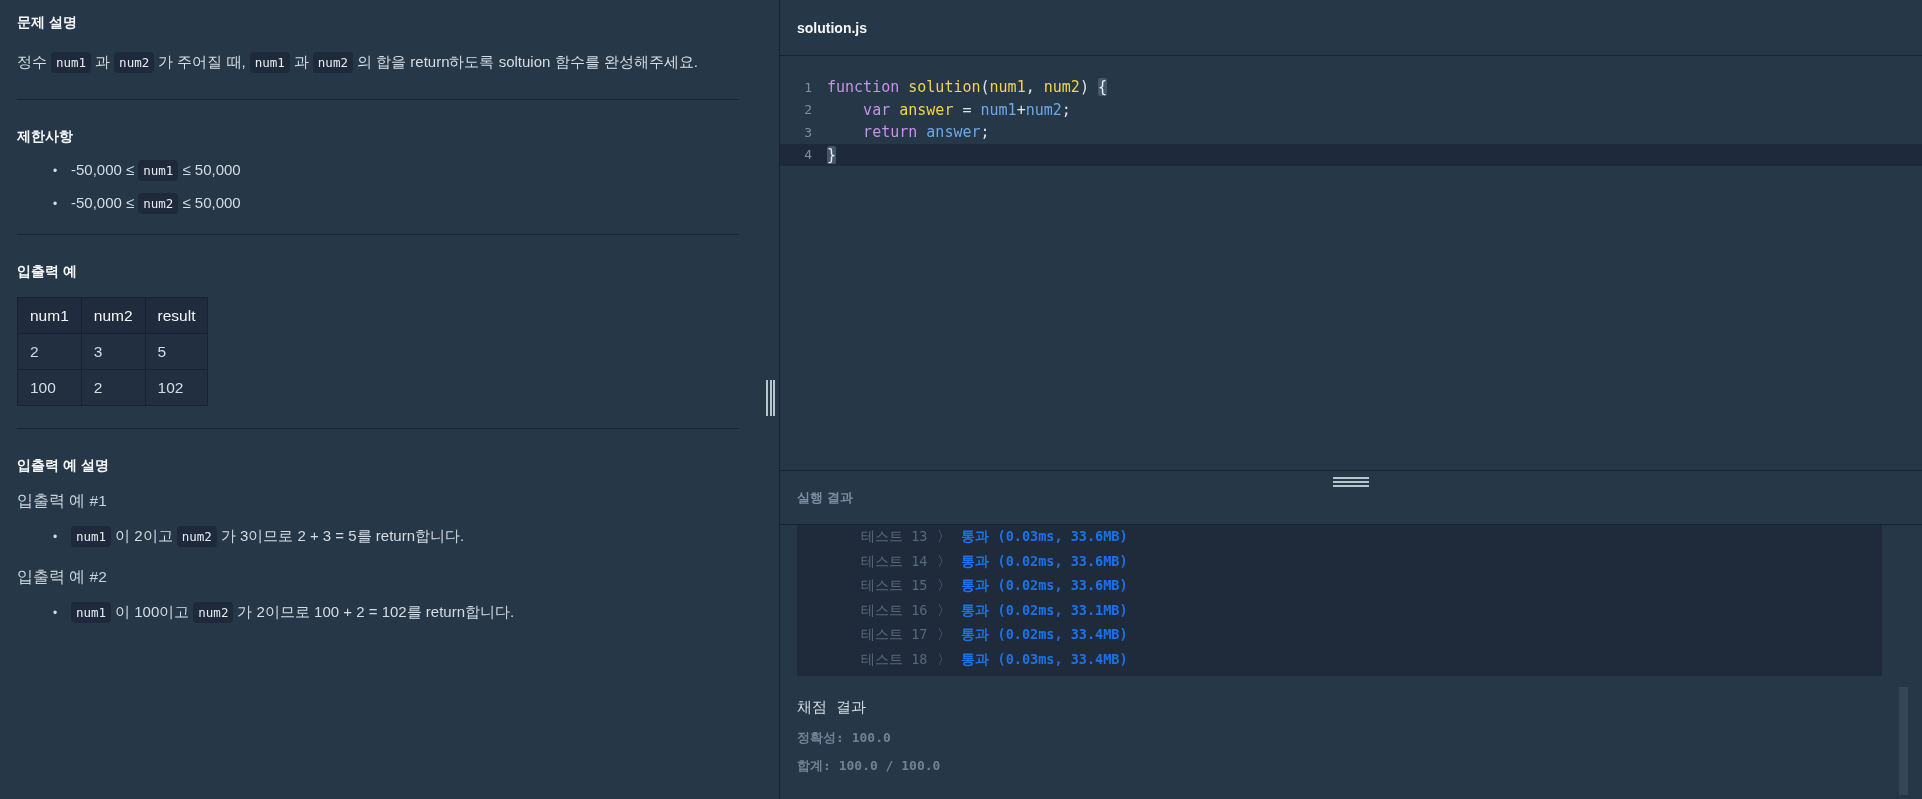 The width and height of the screenshot is (1922, 799). I want to click on test-label: 테스트 18, so click(894, 659).